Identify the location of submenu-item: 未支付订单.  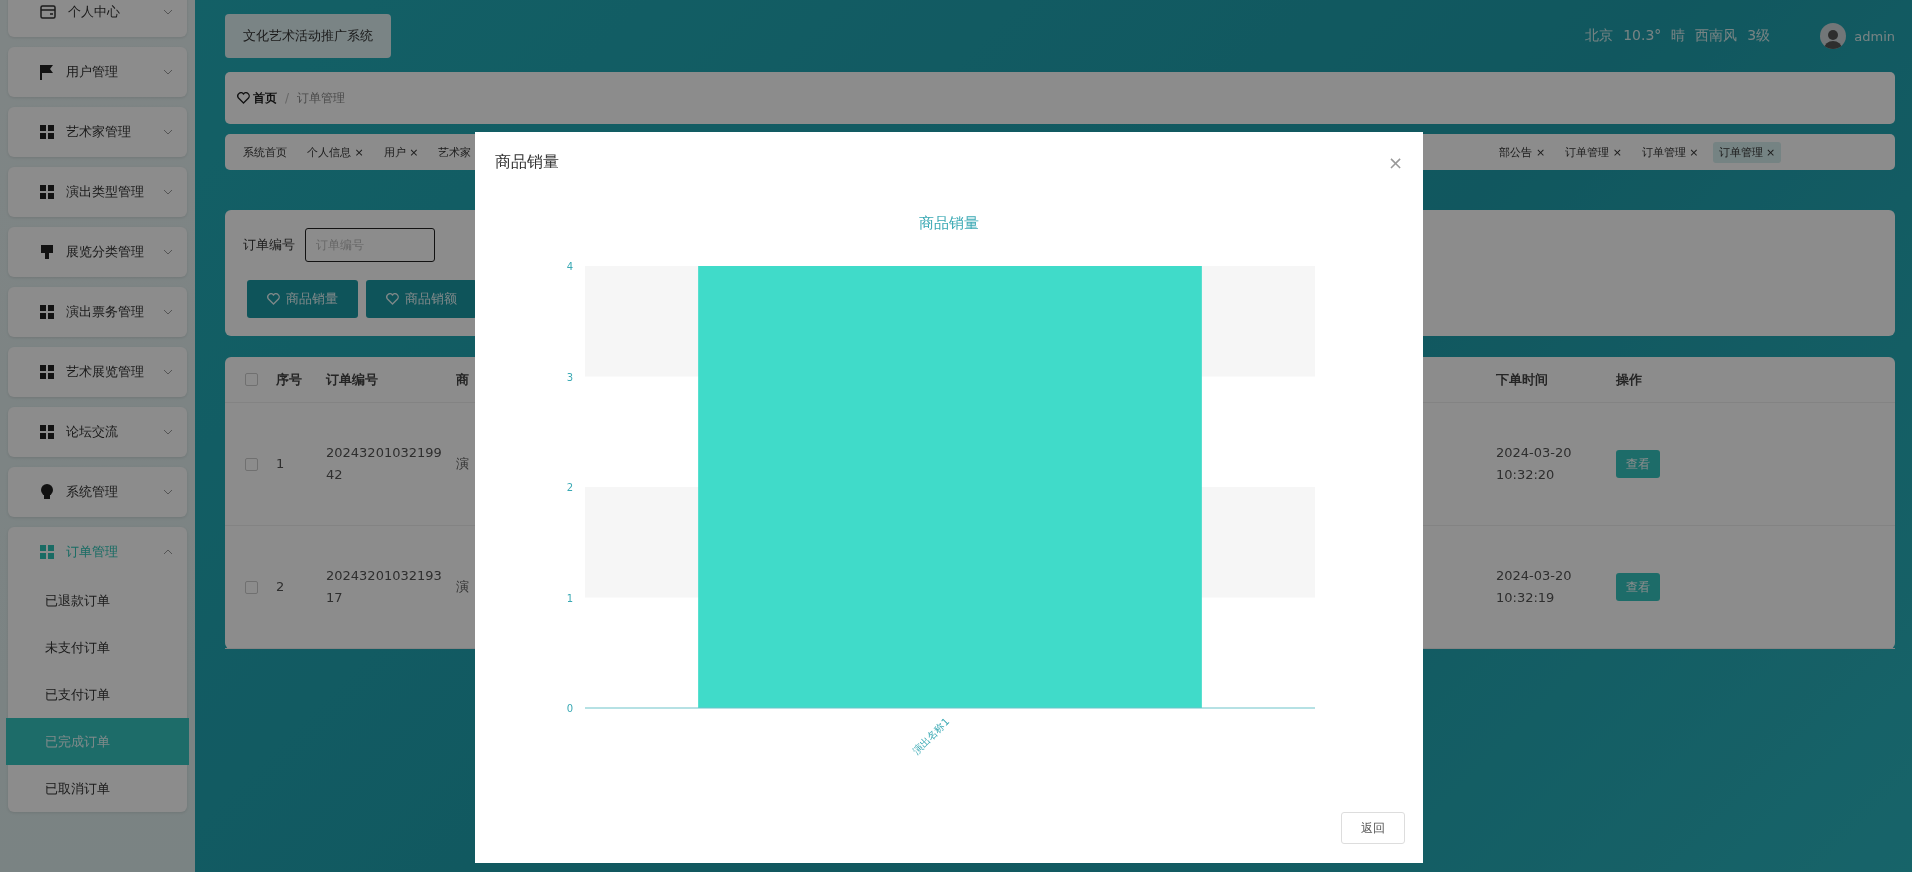
(97, 647).